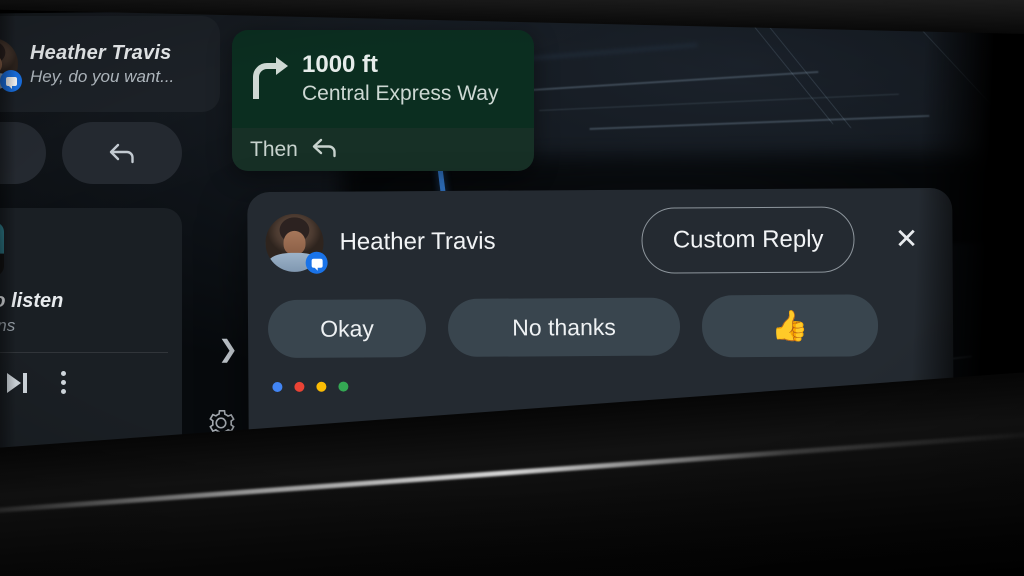 This screenshot has height=576, width=1024. I want to click on track-artist: el Evans, so click(84, 326).